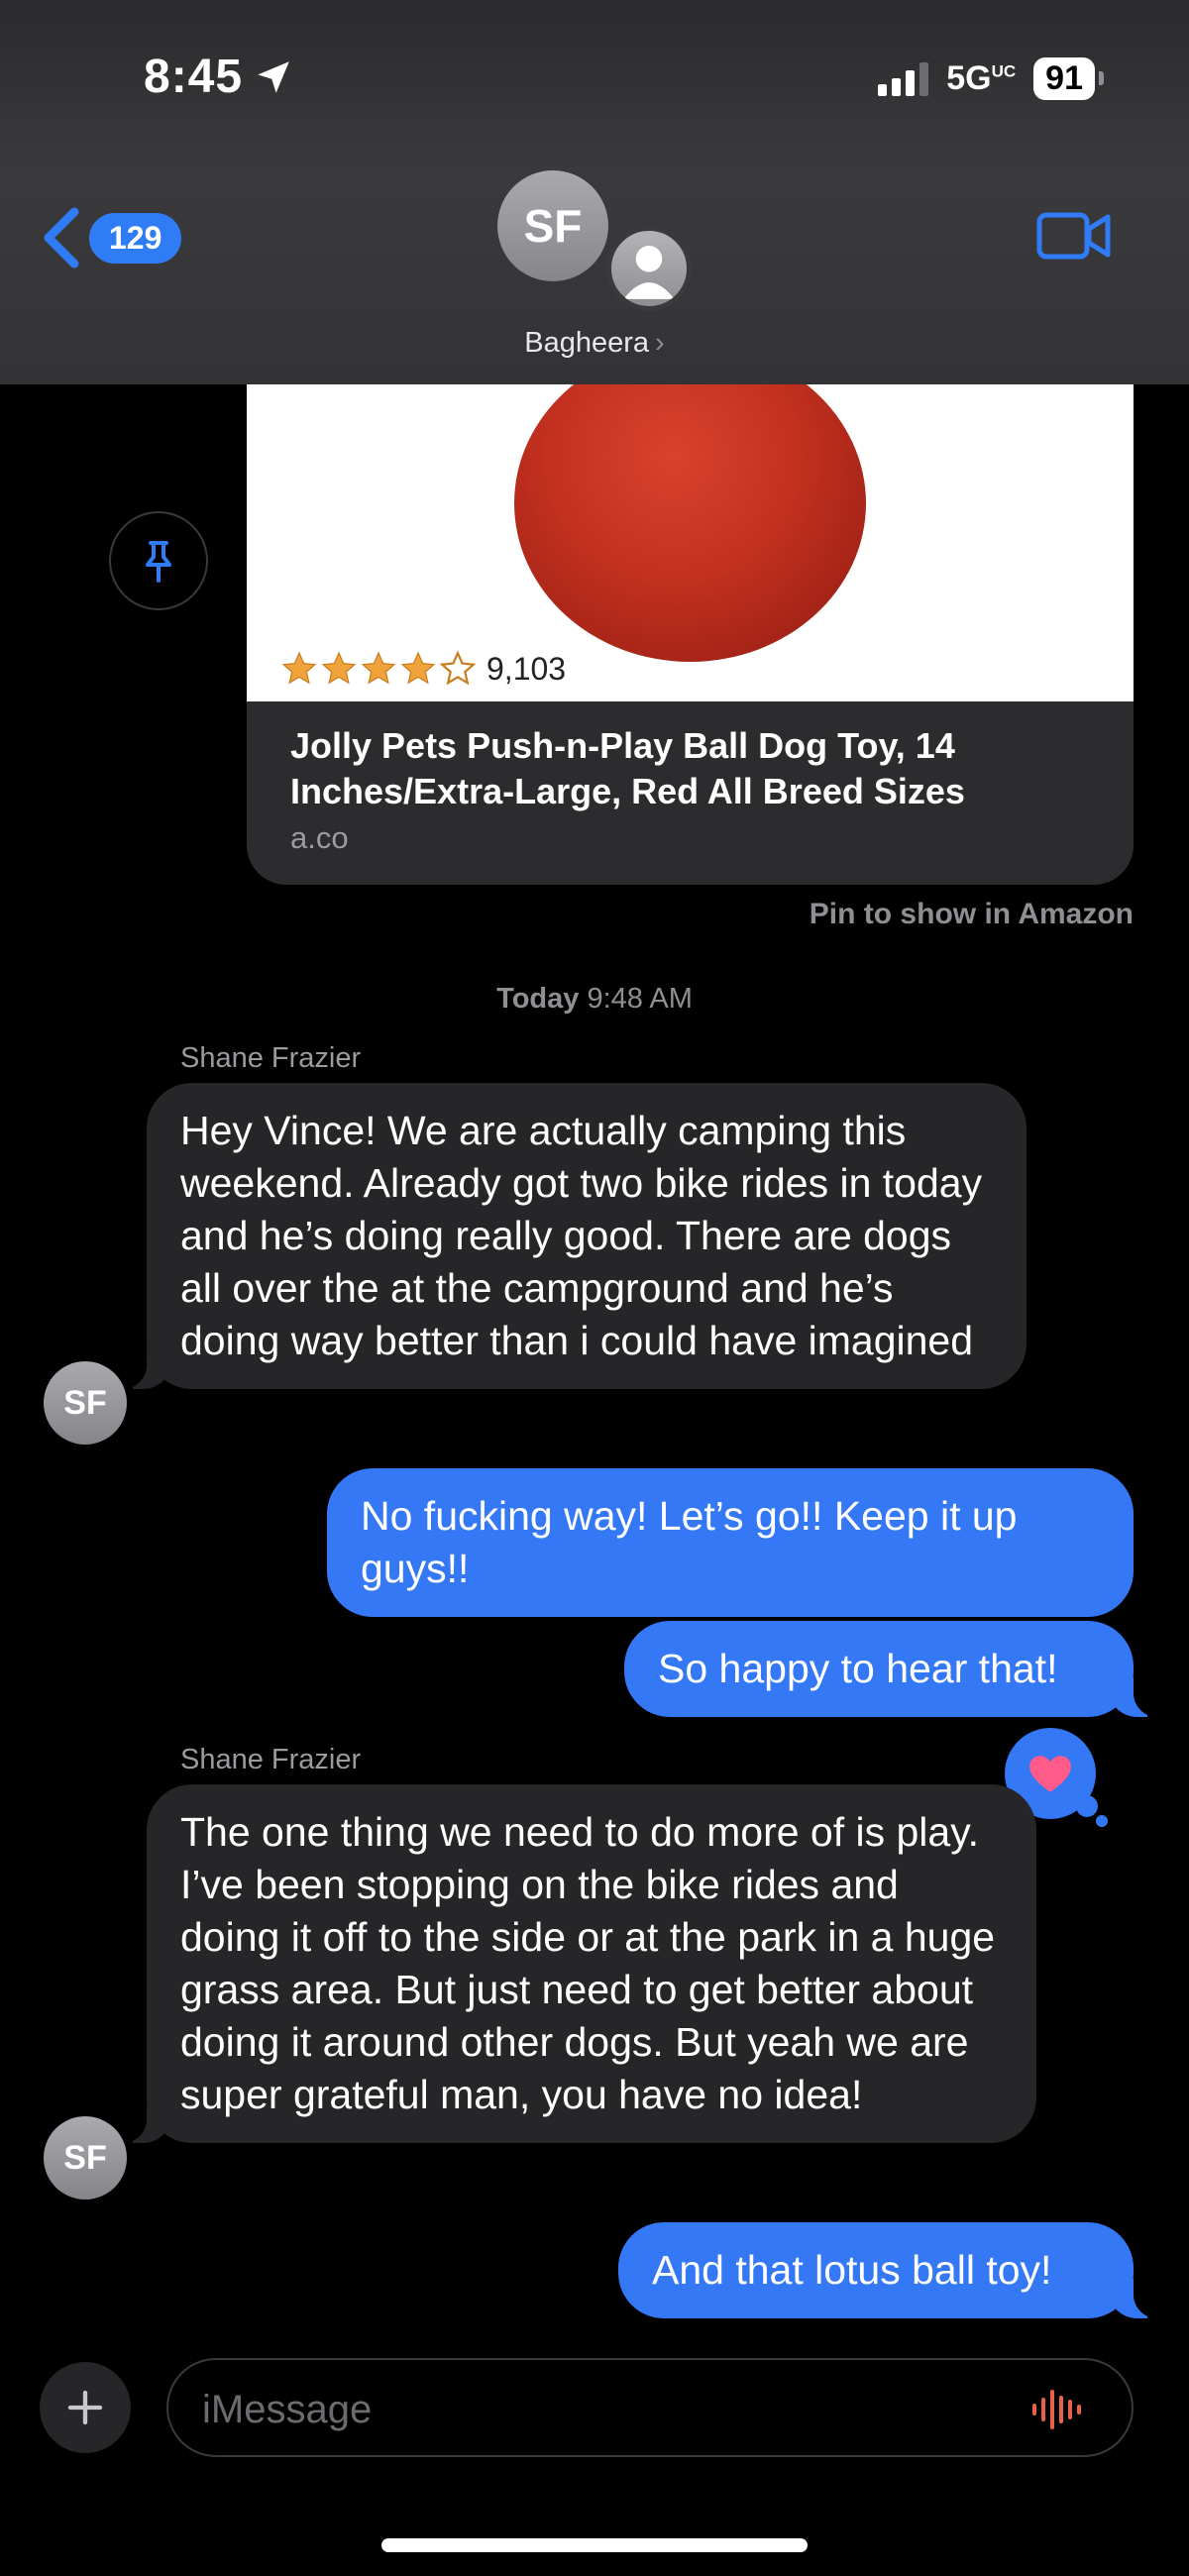  What do you see at coordinates (61, 237) in the screenshot?
I see `back-chevron-icon` at bounding box center [61, 237].